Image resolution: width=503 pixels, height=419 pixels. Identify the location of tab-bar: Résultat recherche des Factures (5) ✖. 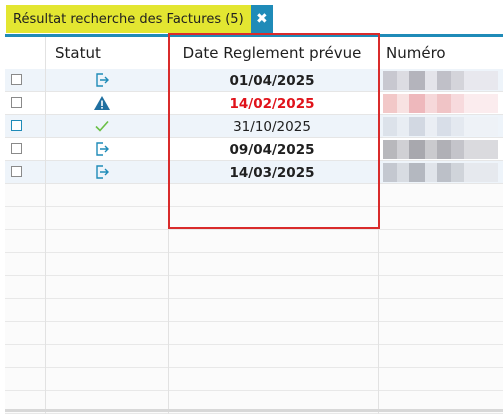
(251, 17).